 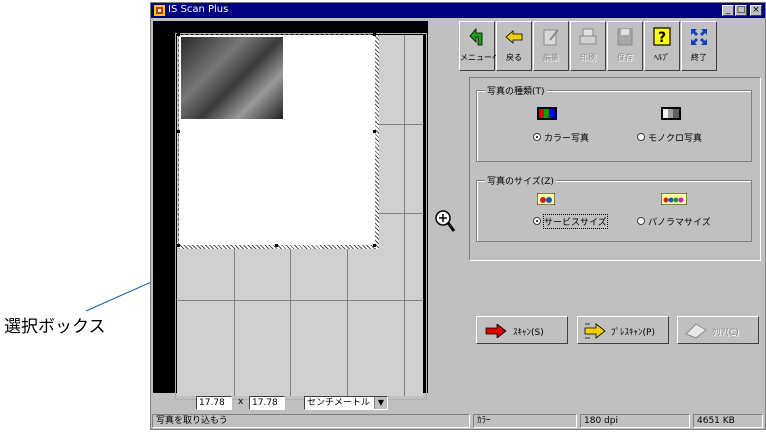 What do you see at coordinates (575, 221) in the screenshot?
I see `service-size-label: サービスサイズ` at bounding box center [575, 221].